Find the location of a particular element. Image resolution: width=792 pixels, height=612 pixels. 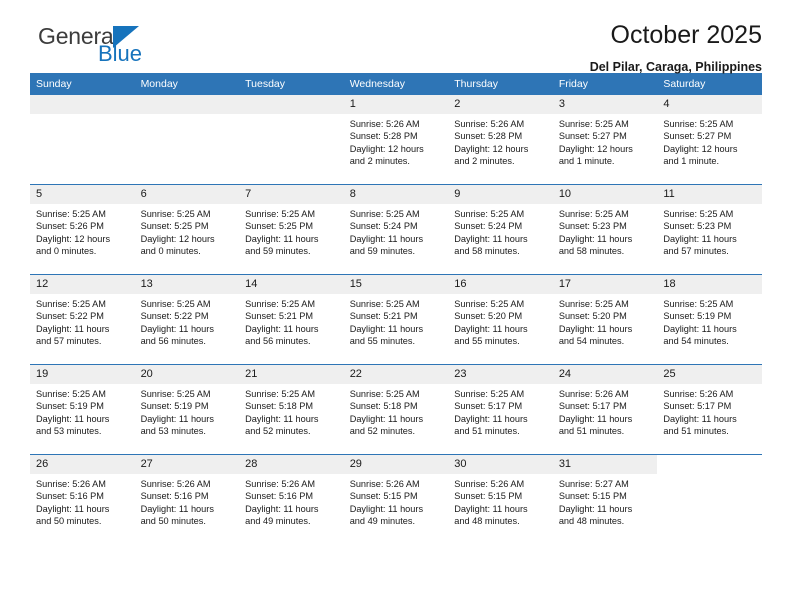

sunset-text: Sunset: 5:21 PM is located at coordinates (383, 316).